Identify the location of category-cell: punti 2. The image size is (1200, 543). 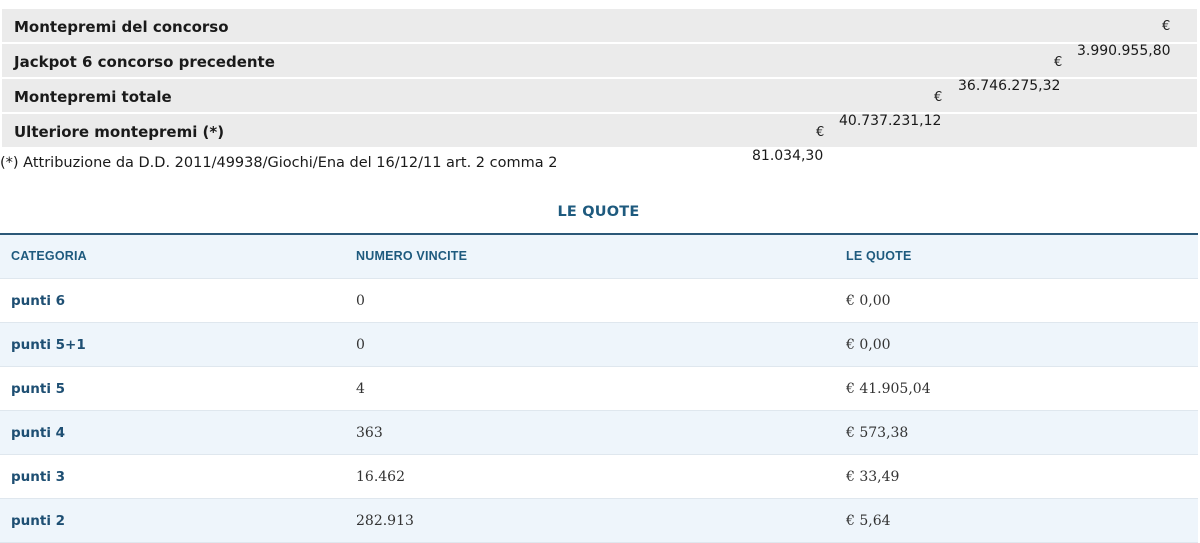
(38, 521).